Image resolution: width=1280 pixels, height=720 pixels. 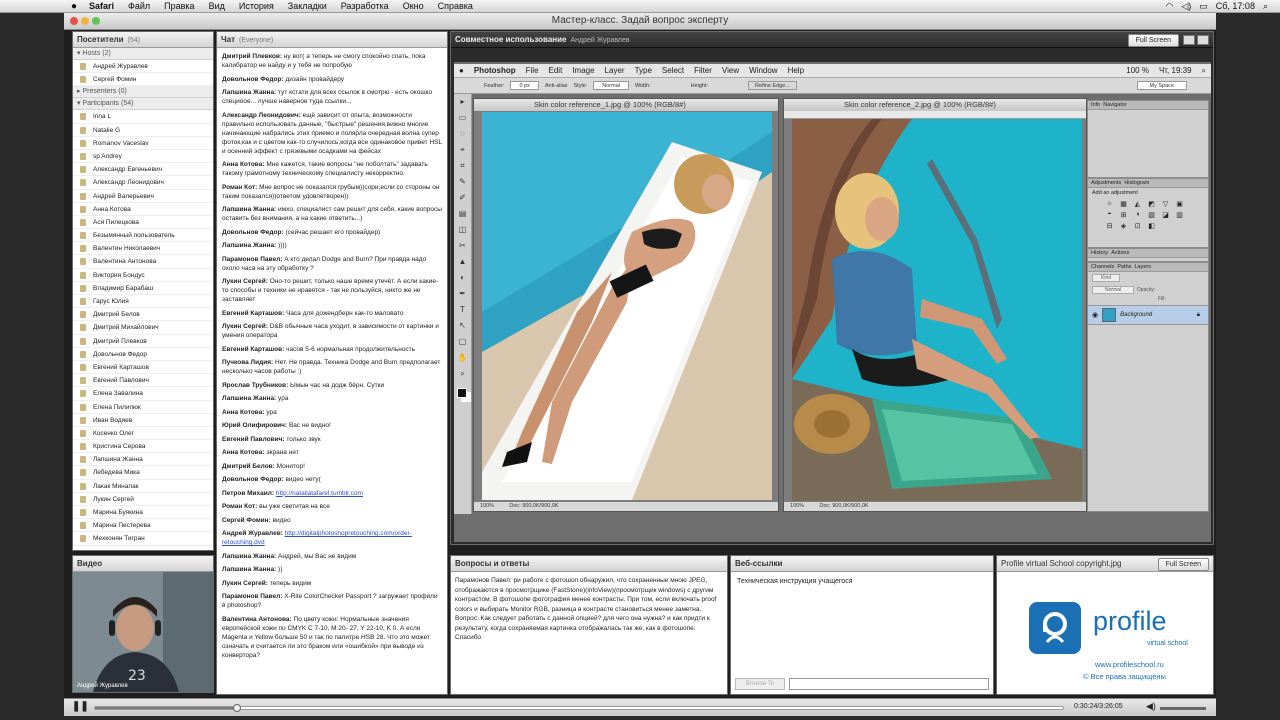 I want to click on share-fullscreen-button: Full Screen, so click(x=1153, y=40).